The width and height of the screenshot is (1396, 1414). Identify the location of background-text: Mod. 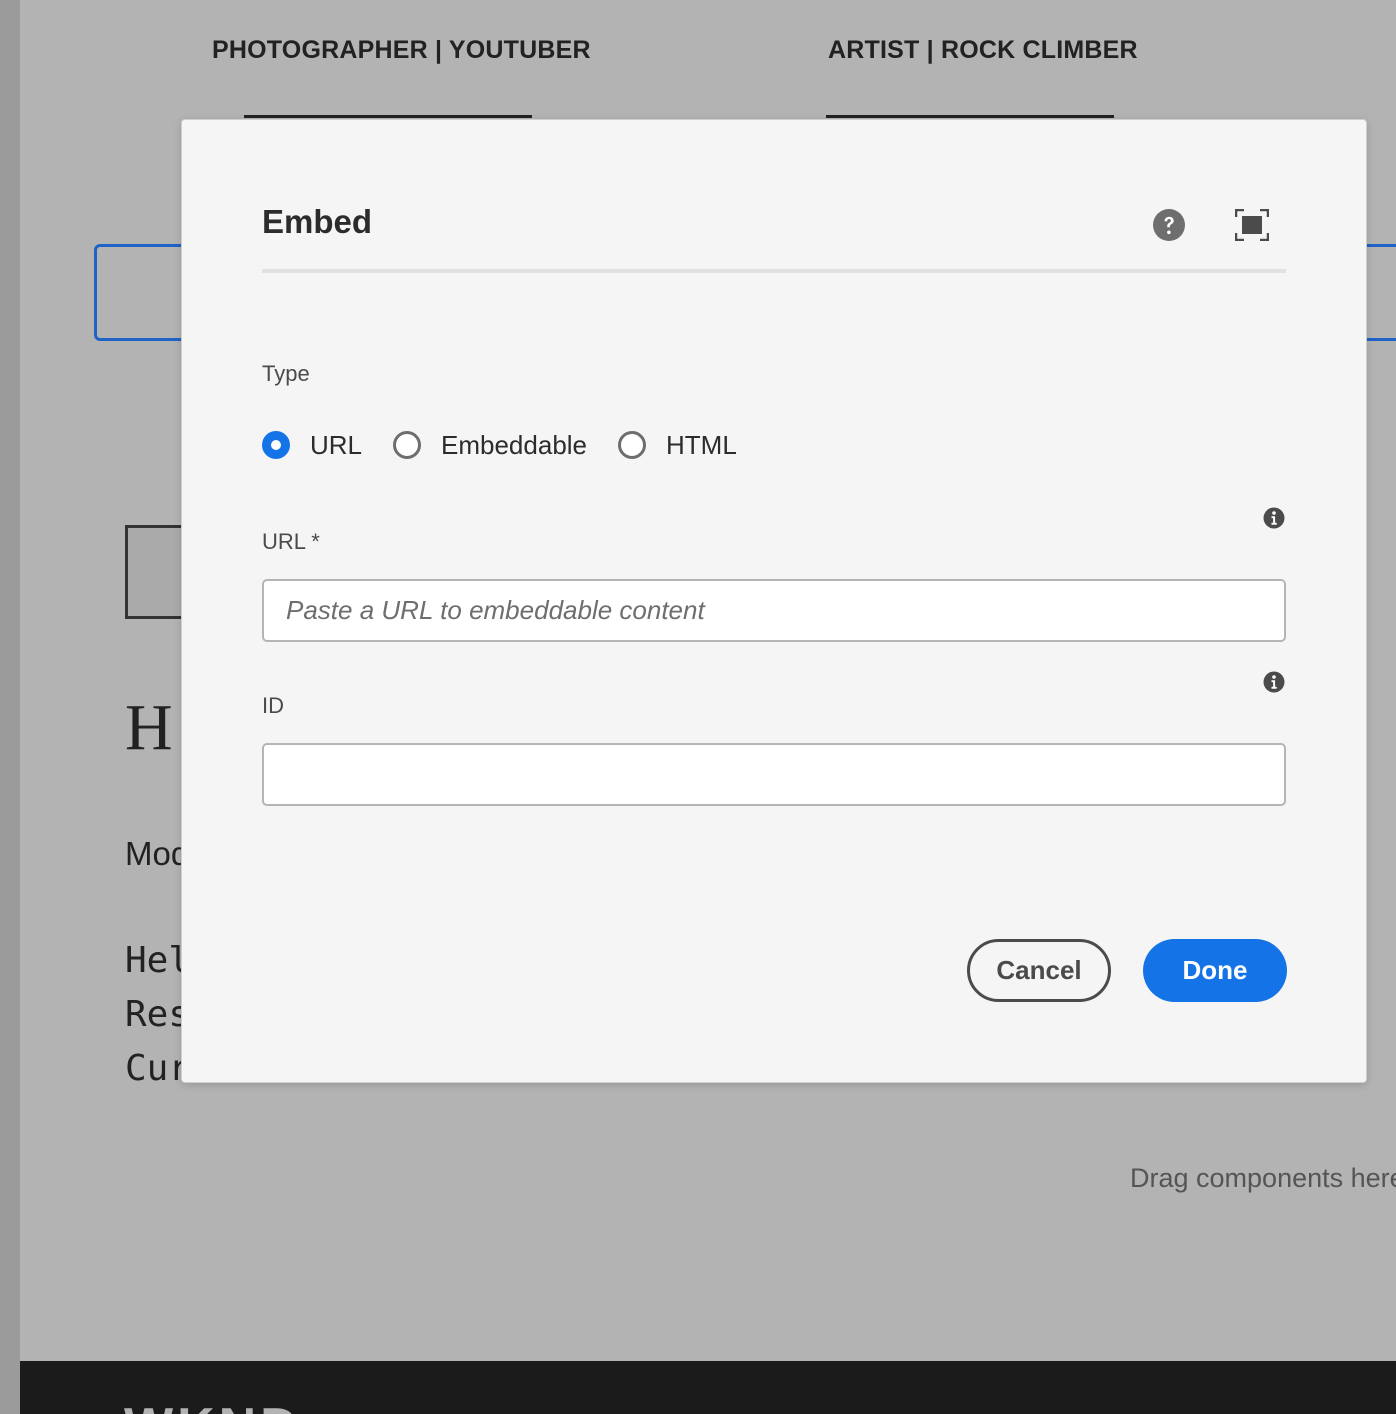
(157, 853).